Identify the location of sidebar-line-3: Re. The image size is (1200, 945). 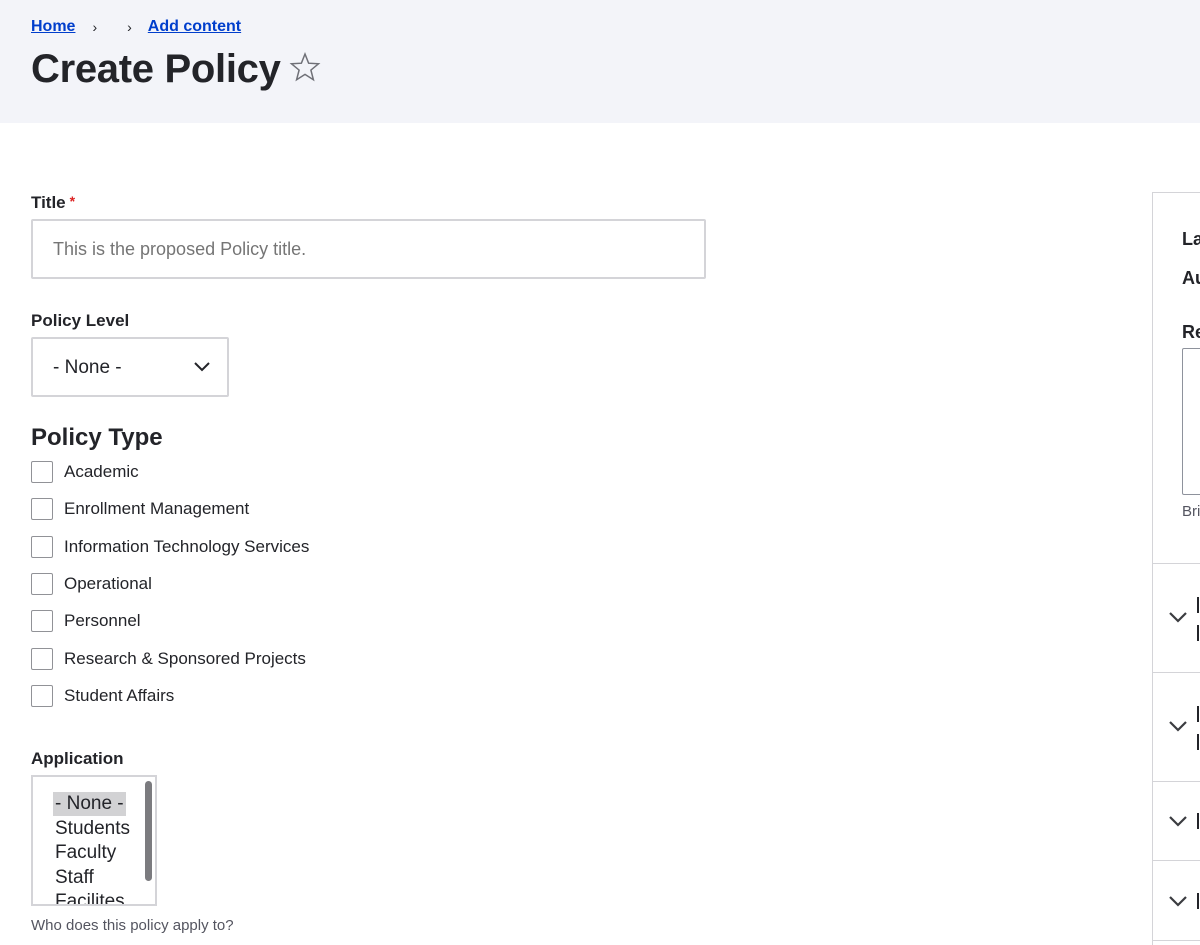
(1191, 332).